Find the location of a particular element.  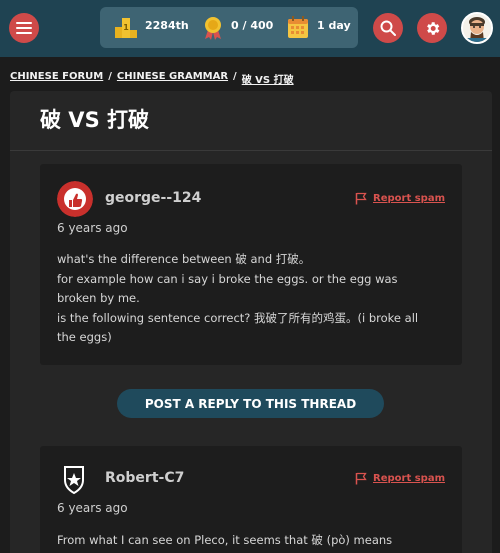

post-author-name: george--124 is located at coordinates (153, 198).